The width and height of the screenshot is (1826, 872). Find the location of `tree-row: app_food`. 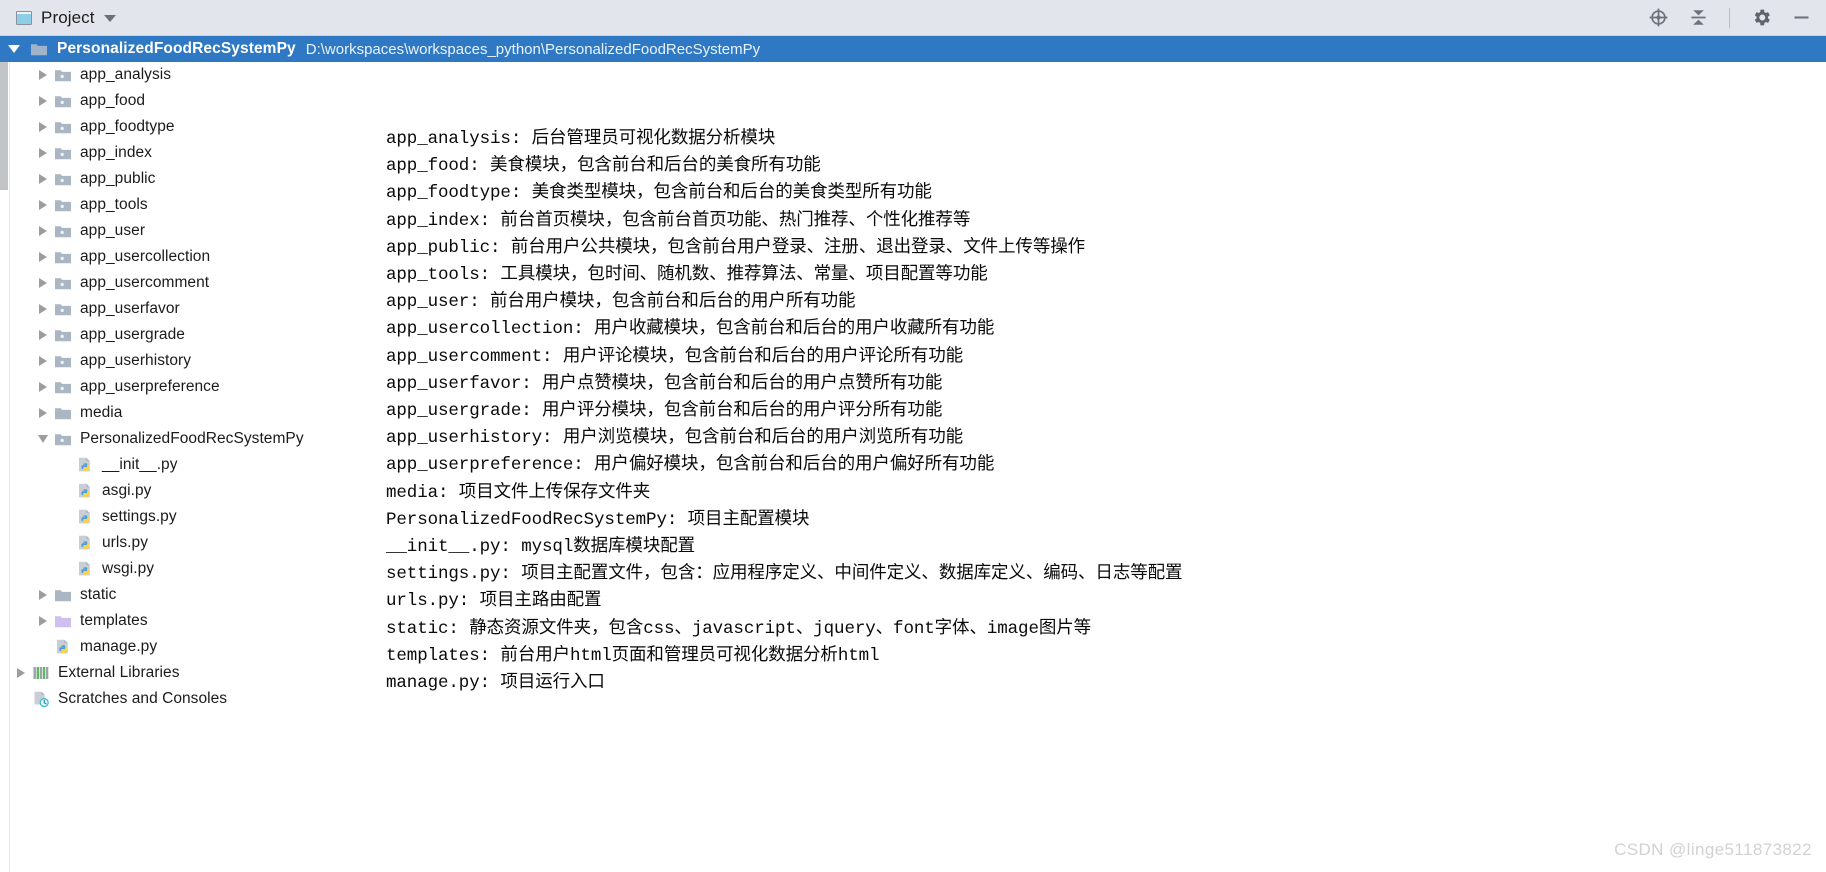

tree-row: app_food is located at coordinates (192, 101).